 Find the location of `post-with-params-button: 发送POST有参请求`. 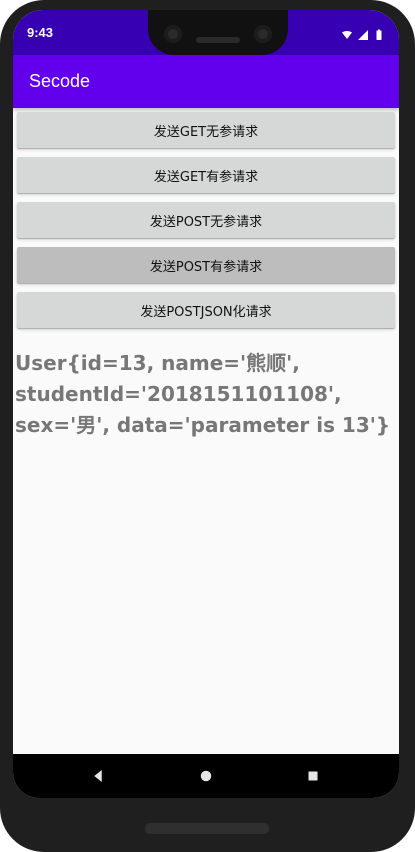

post-with-params-button: 发送POST有参请求 is located at coordinates (206, 265).